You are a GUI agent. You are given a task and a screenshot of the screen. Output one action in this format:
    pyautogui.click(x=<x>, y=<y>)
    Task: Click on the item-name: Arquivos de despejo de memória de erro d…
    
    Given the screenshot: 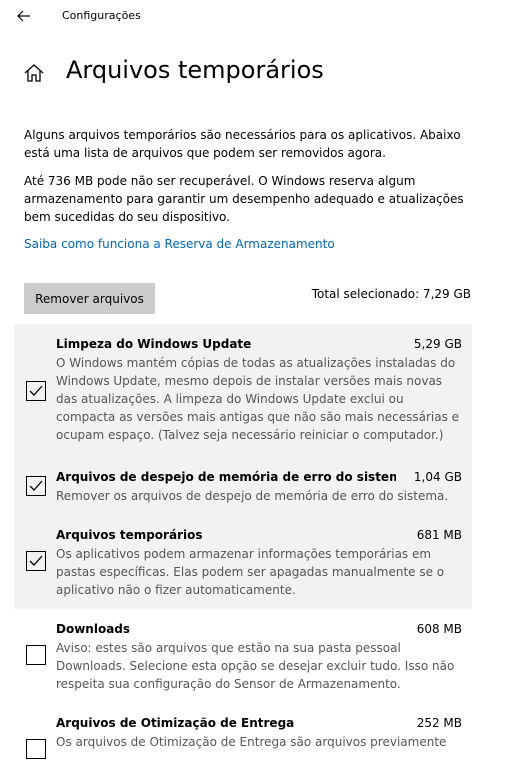 What is the action you would take?
    pyautogui.click(x=226, y=477)
    